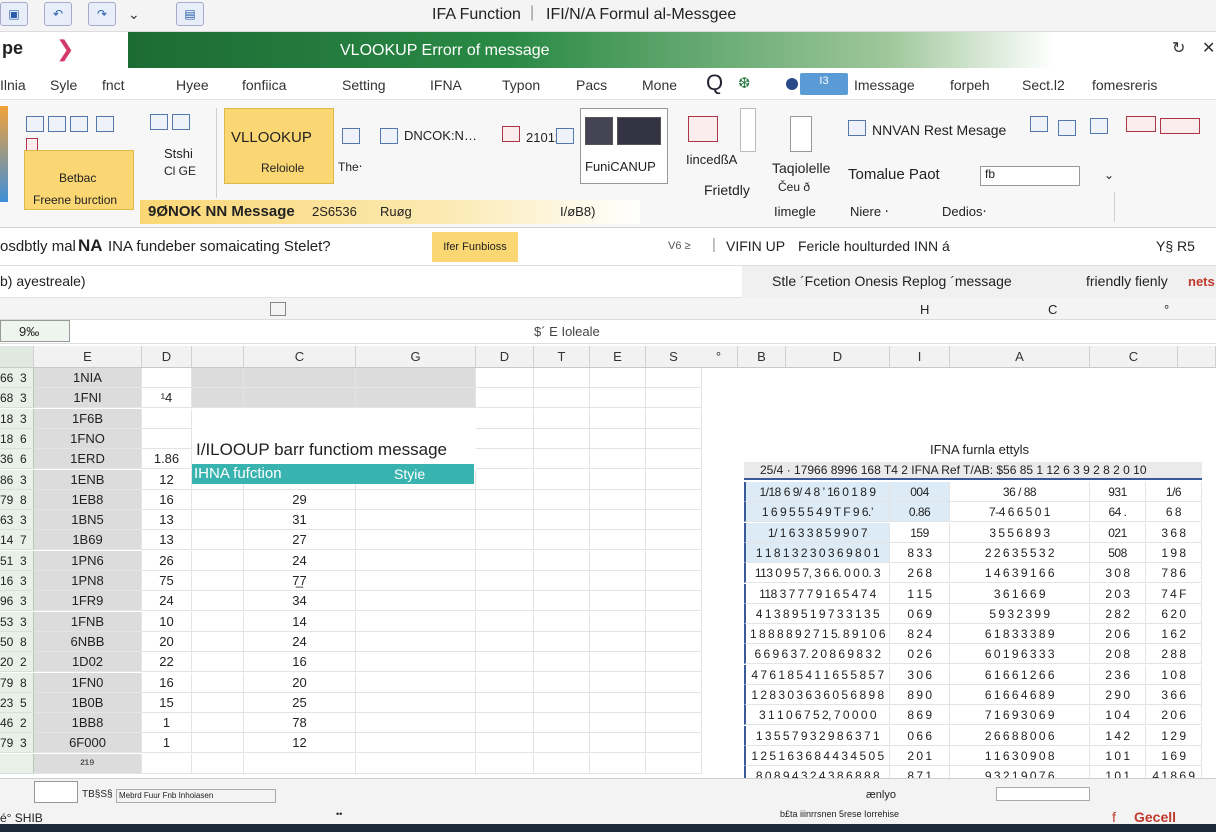 This screenshot has width=1216, height=832. What do you see at coordinates (1197, 357) in the screenshot?
I see `column-header` at bounding box center [1197, 357].